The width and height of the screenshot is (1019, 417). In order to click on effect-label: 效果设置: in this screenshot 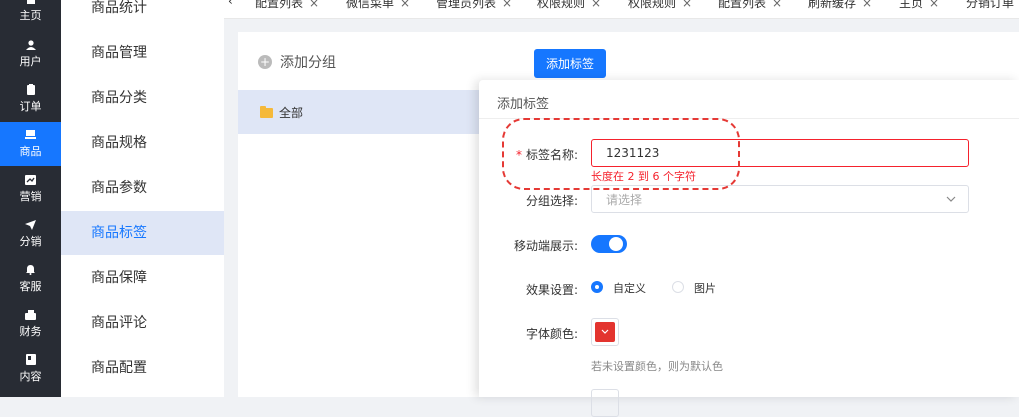, I will do `click(551, 290)`.